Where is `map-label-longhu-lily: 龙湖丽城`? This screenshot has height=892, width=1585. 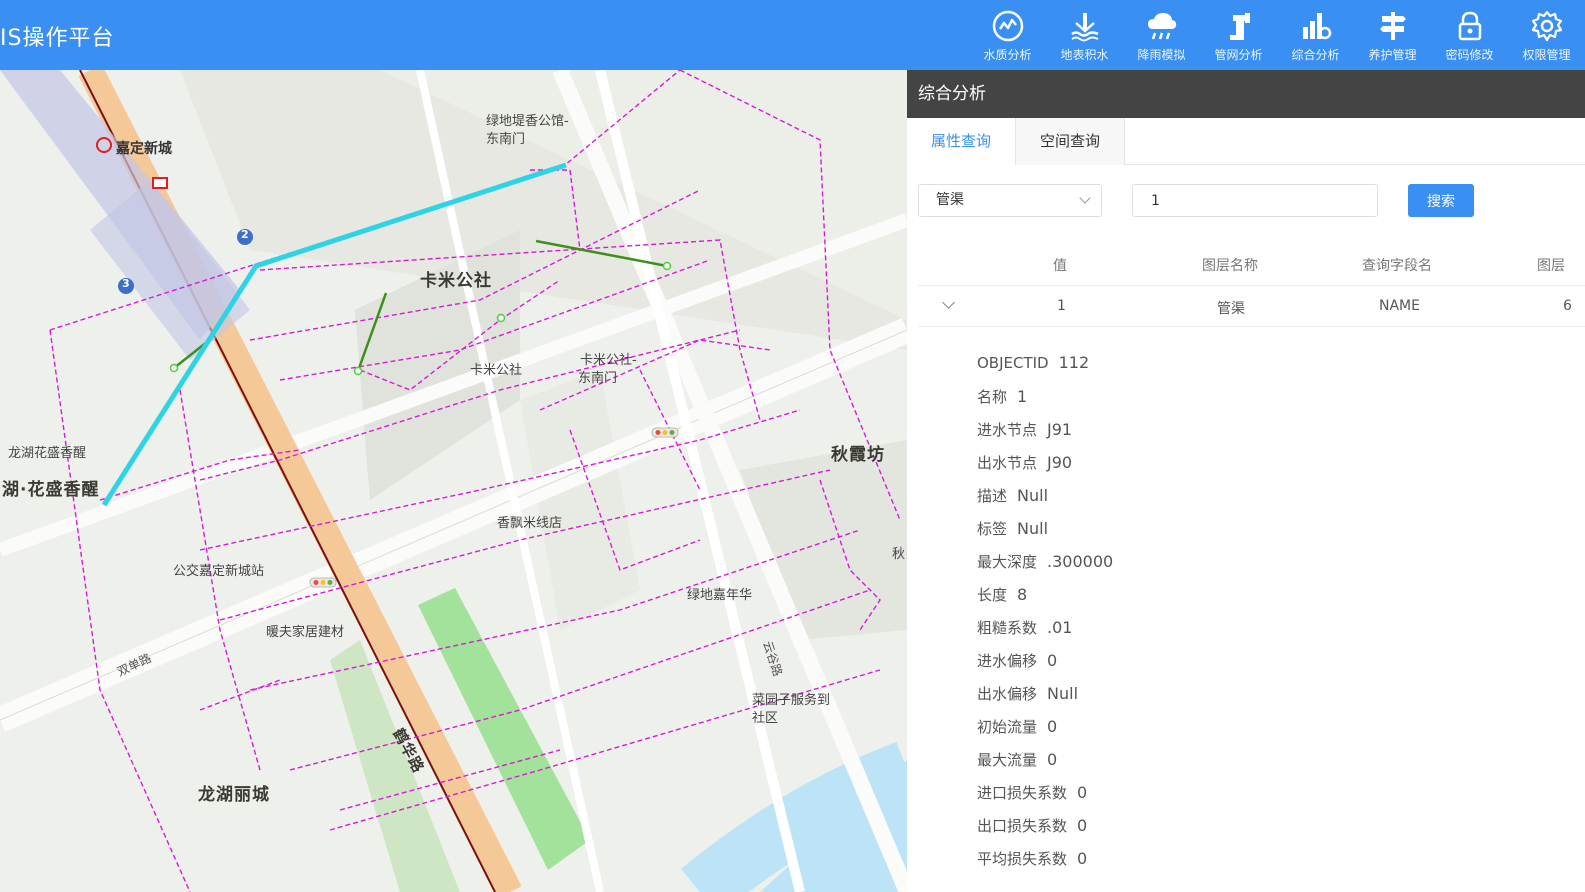
map-label-longhu-lily: 龙湖丽城 is located at coordinates (234, 795).